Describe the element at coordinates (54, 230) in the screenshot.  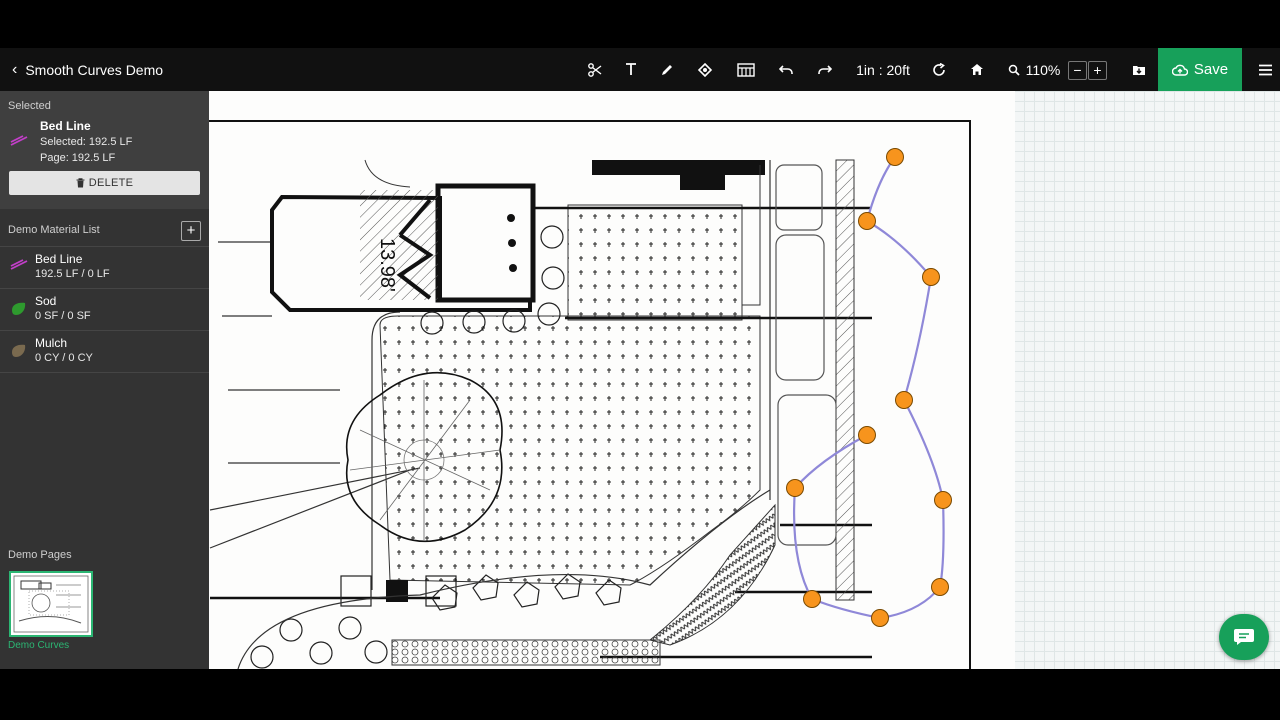
I see `material-list-title: Demo Material List` at that location.